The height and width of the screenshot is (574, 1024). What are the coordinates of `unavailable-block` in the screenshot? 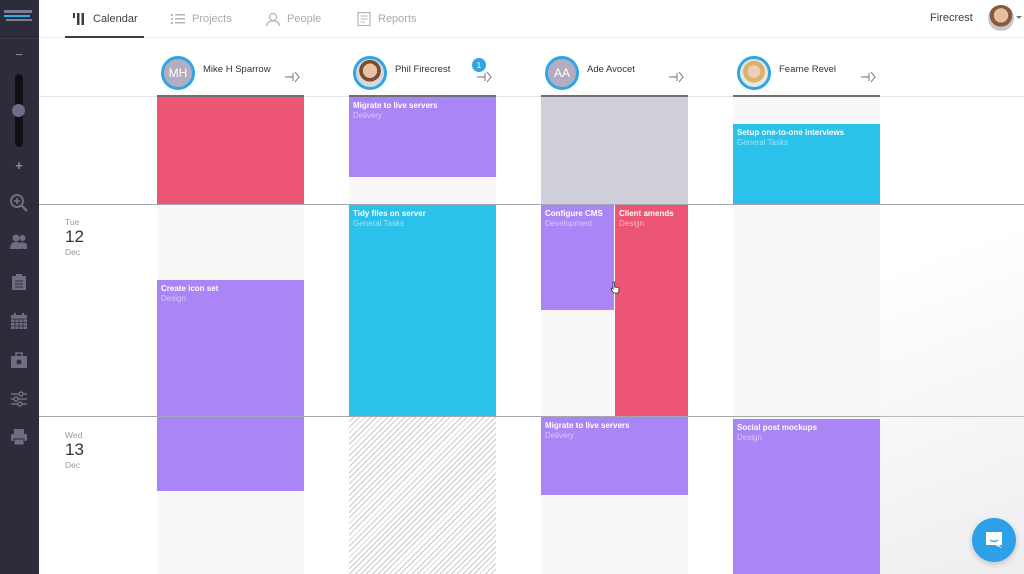 It's located at (422, 495).